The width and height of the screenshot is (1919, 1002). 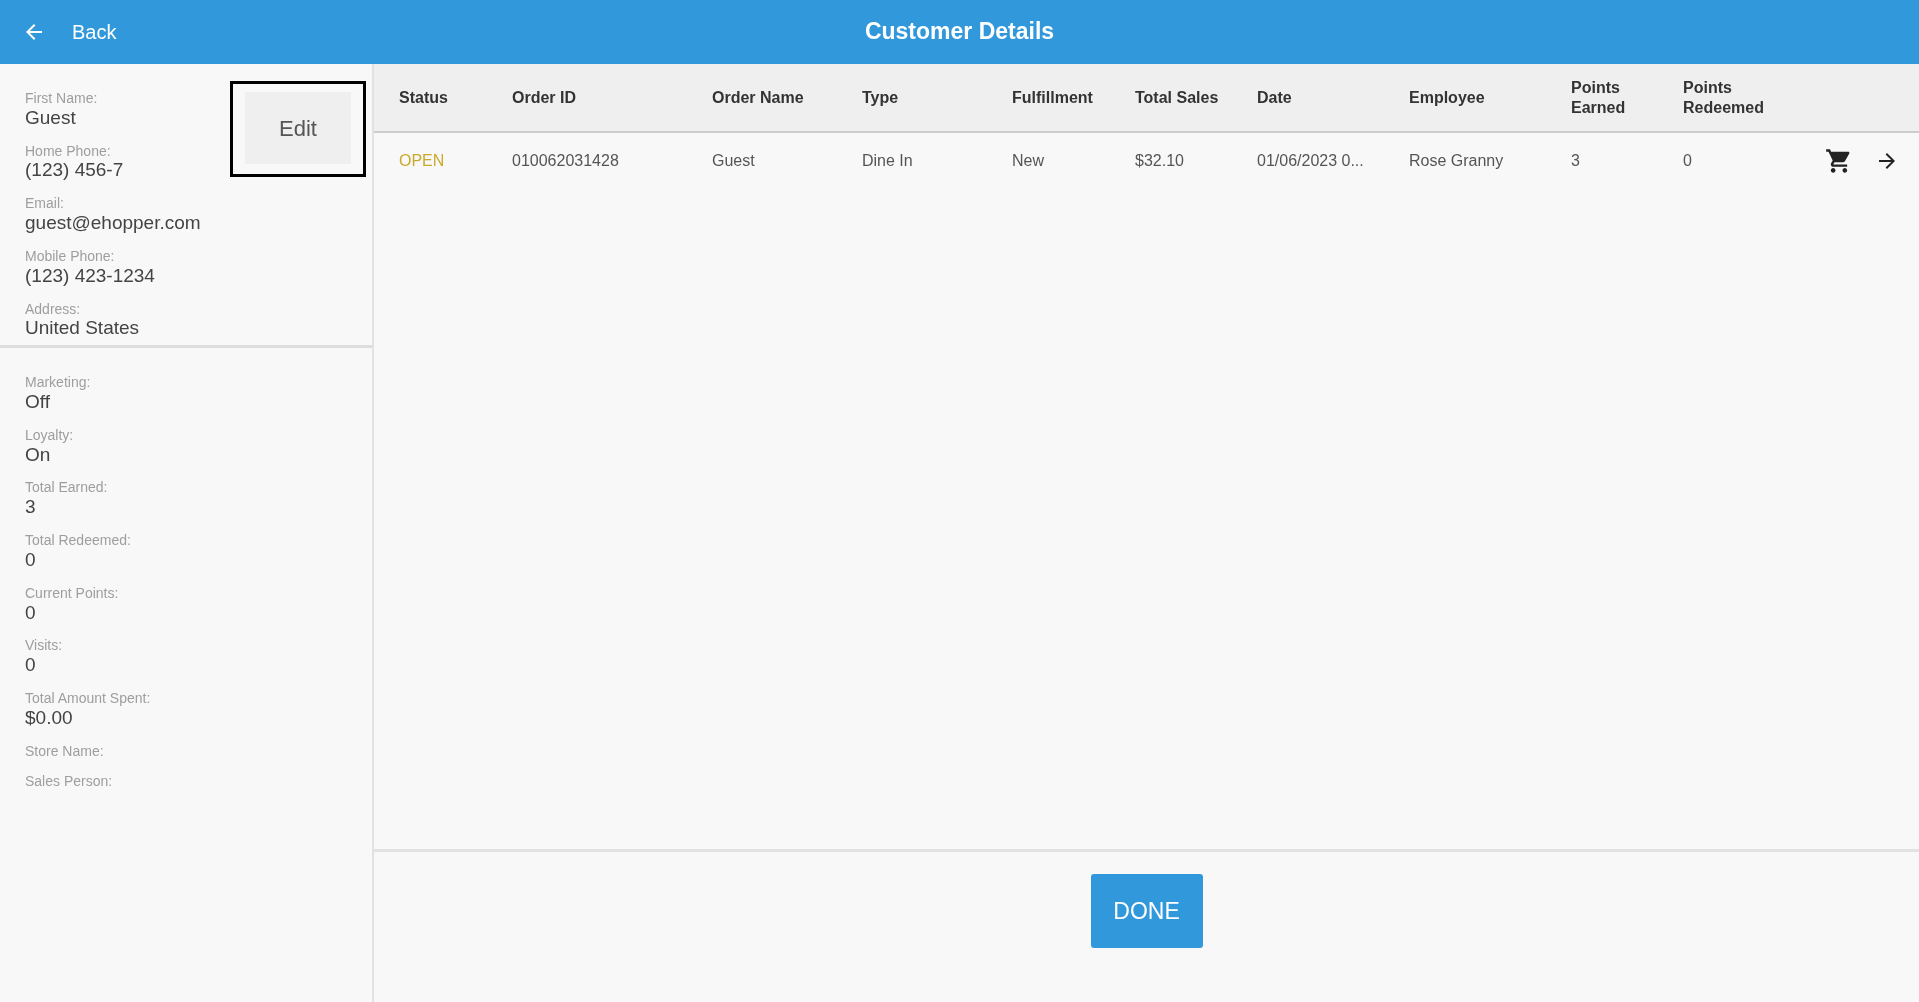 I want to click on field-value: Off, so click(x=37, y=402).